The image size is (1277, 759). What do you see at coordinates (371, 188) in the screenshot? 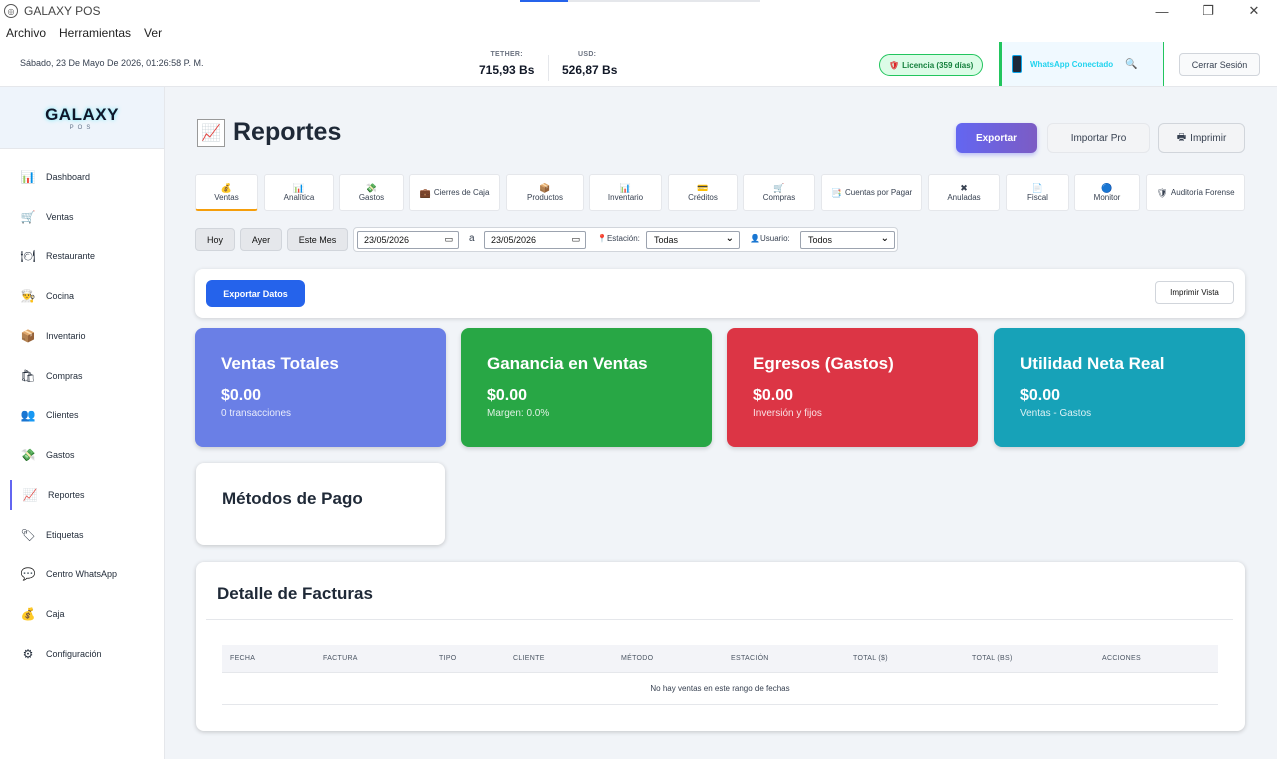
I see `tab-icon: 💸` at bounding box center [371, 188].